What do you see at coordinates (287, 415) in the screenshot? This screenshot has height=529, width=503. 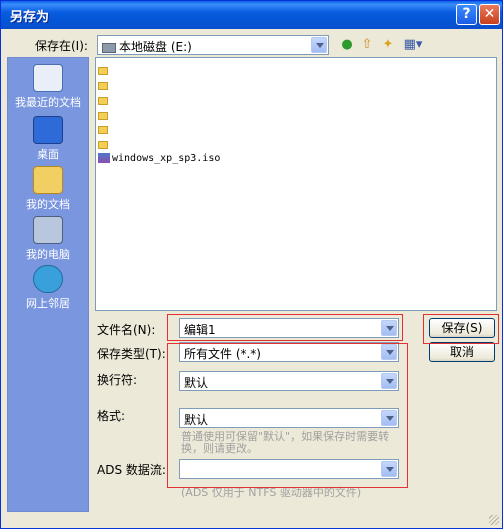 I see `highlight-options` at bounding box center [287, 415].